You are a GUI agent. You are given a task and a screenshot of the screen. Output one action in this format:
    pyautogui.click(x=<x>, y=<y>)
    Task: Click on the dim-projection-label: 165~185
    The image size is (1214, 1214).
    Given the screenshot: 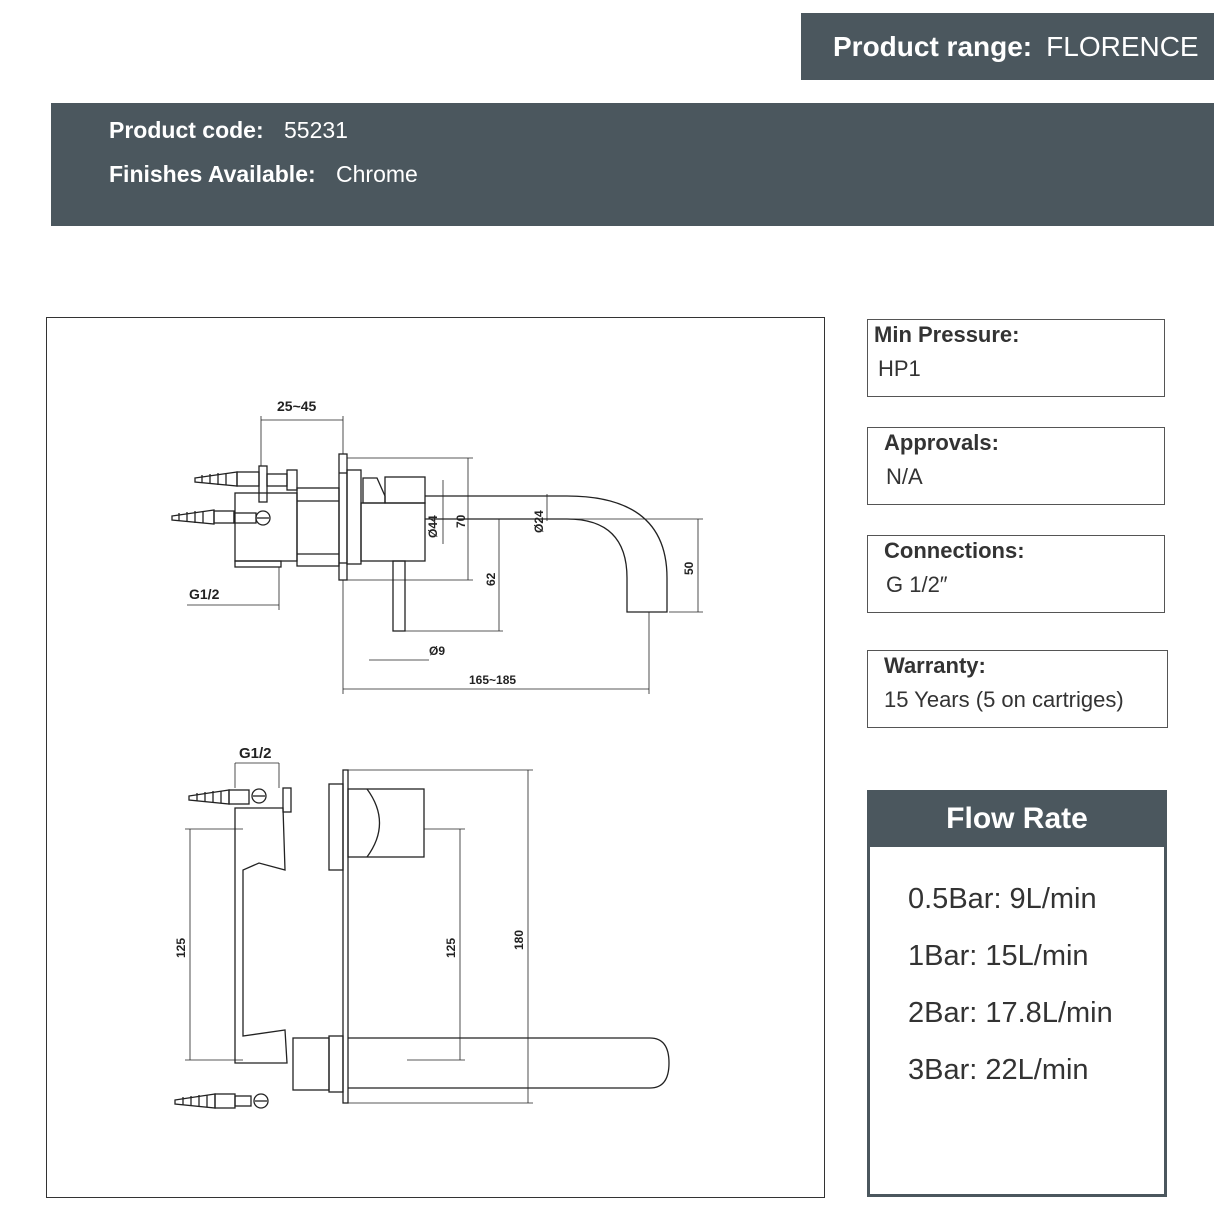 What is the action you would take?
    pyautogui.click(x=492, y=680)
    